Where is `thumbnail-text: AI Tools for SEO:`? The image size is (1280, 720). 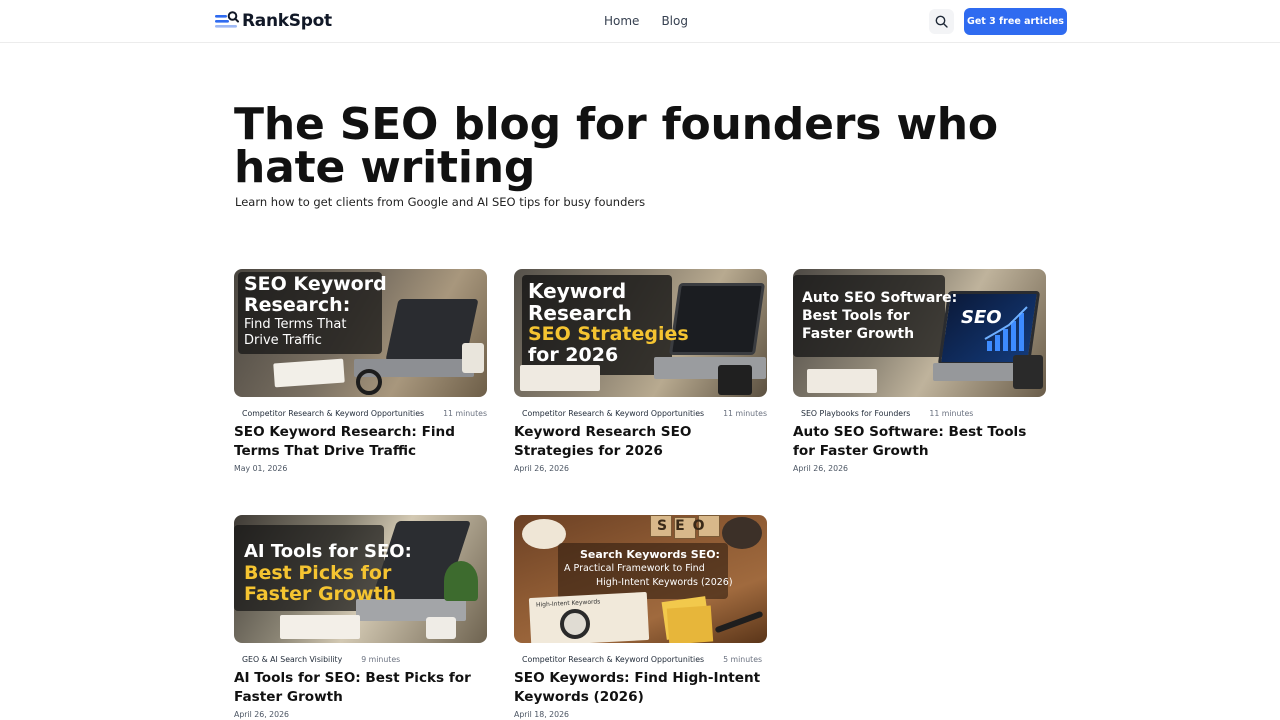 thumbnail-text: AI Tools for SEO: is located at coordinates (328, 551).